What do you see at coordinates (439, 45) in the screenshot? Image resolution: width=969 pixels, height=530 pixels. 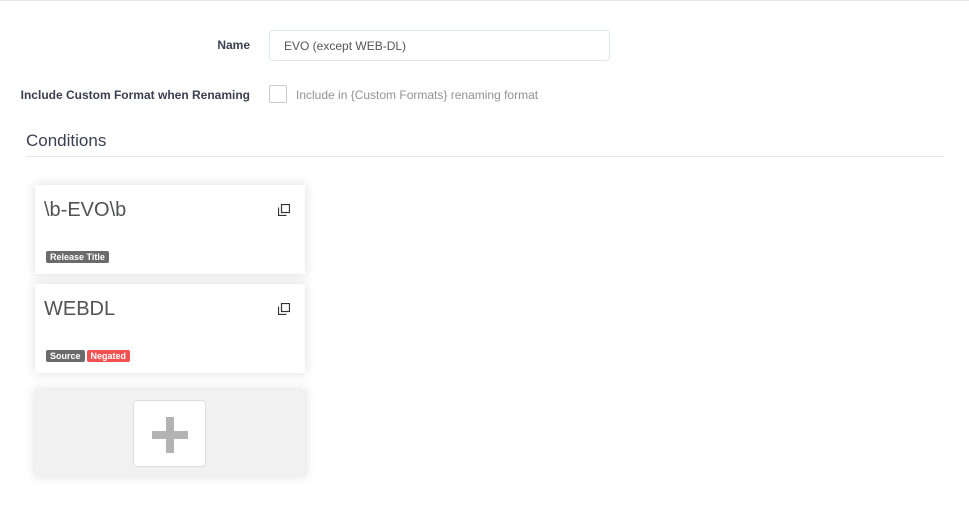 I see `name-input` at bounding box center [439, 45].